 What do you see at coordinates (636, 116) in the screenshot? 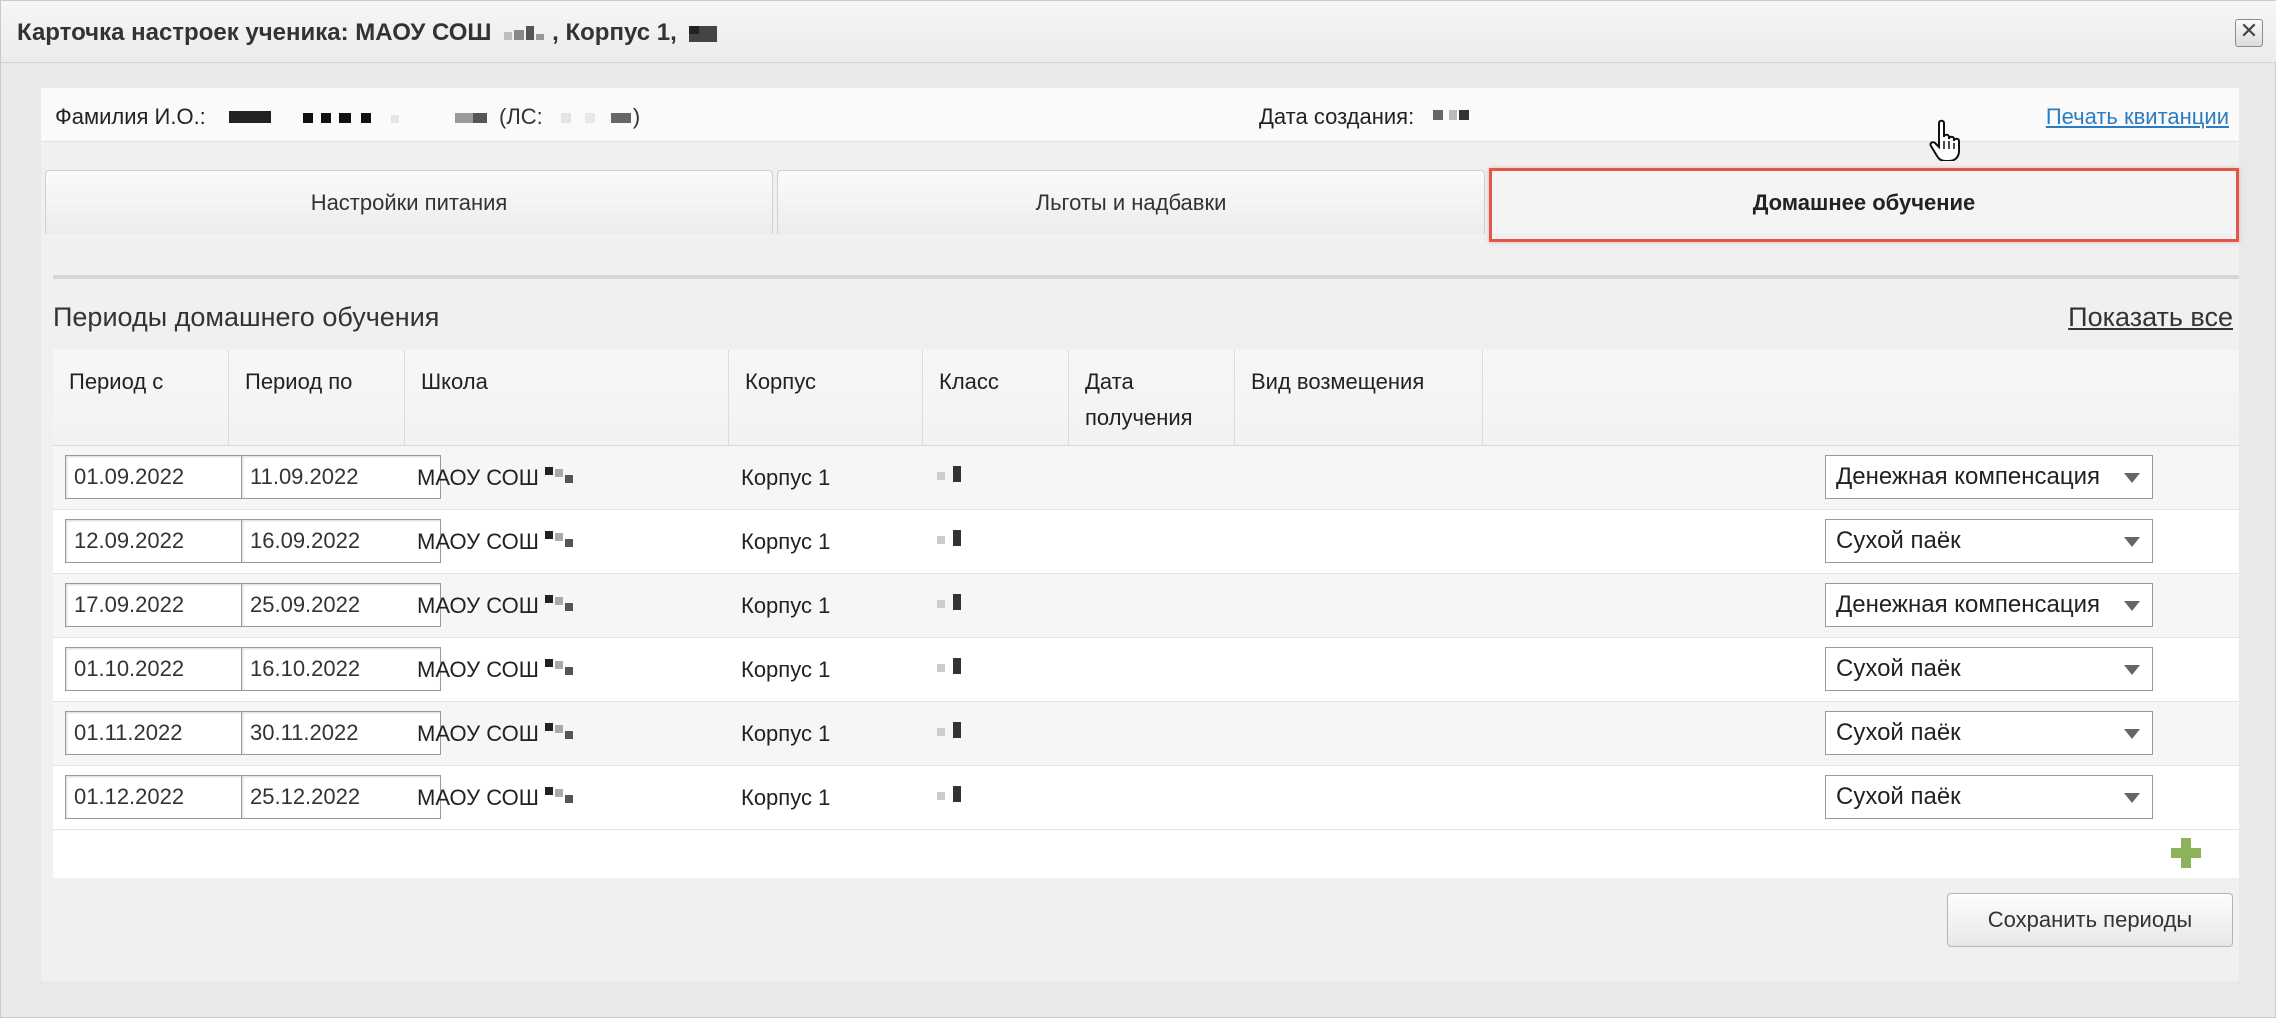
I see `ls-close: )` at bounding box center [636, 116].